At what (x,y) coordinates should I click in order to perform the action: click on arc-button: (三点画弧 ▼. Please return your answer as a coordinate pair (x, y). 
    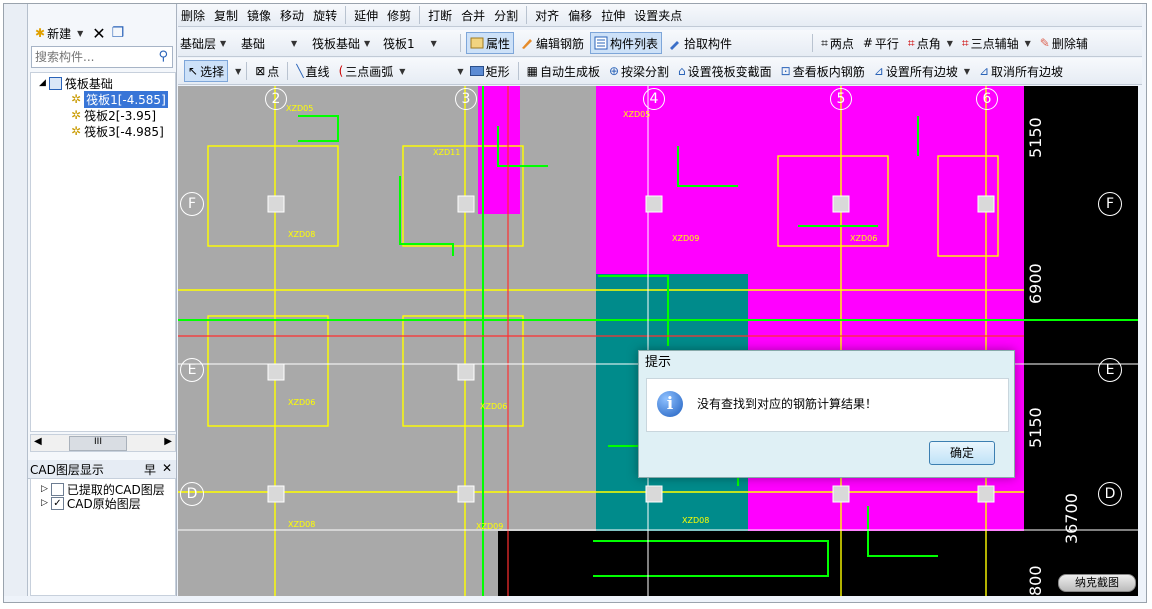
    Looking at the image, I should click on (372, 71).